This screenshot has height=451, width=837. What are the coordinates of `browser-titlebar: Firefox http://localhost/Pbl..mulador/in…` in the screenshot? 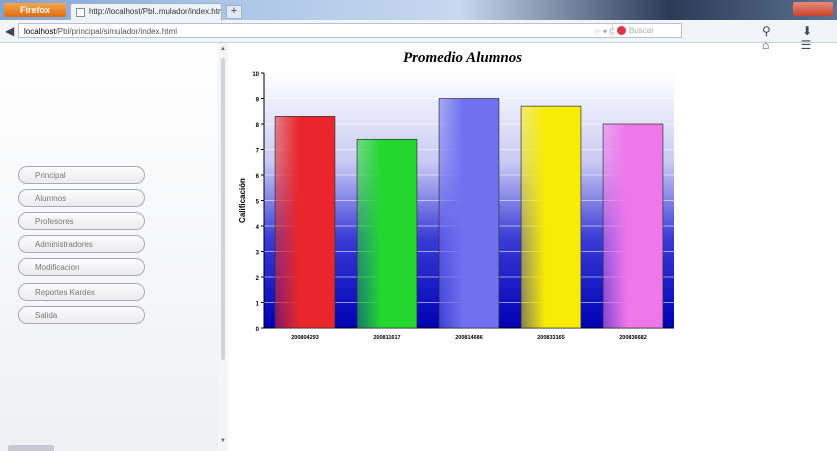 It's located at (418, 10).